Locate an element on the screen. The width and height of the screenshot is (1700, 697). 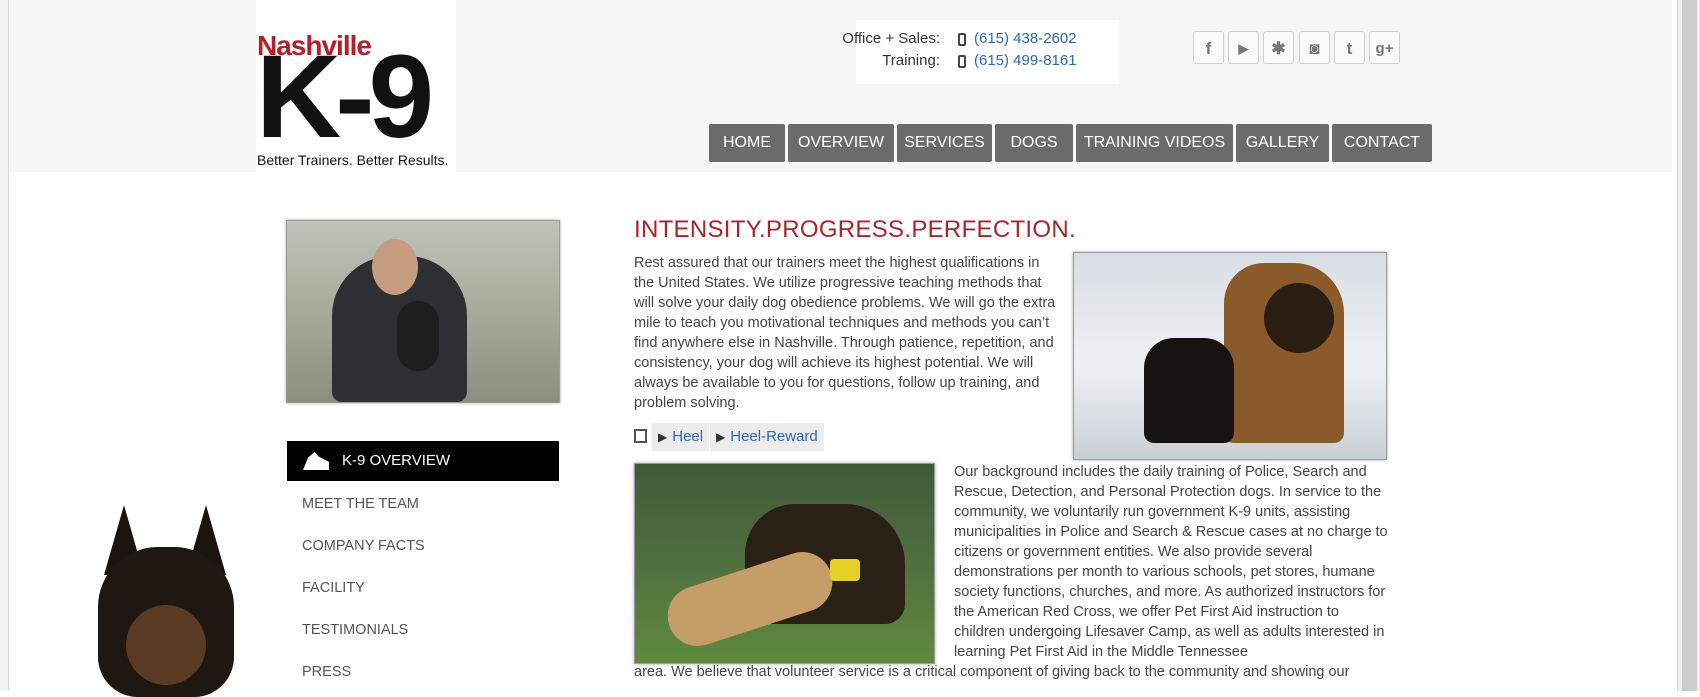
nav-dogs: DOGS is located at coordinates (1034, 143).